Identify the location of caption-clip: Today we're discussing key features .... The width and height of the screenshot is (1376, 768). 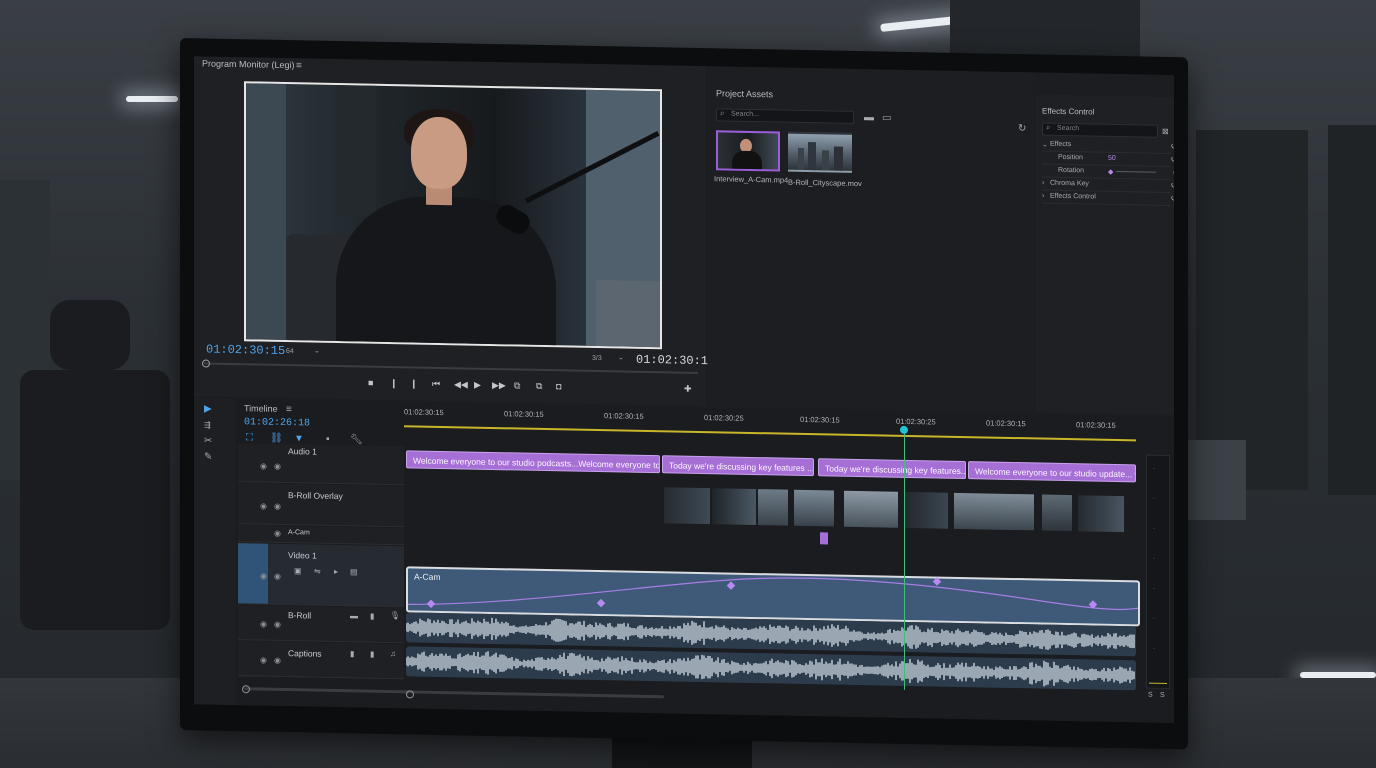
(738, 466).